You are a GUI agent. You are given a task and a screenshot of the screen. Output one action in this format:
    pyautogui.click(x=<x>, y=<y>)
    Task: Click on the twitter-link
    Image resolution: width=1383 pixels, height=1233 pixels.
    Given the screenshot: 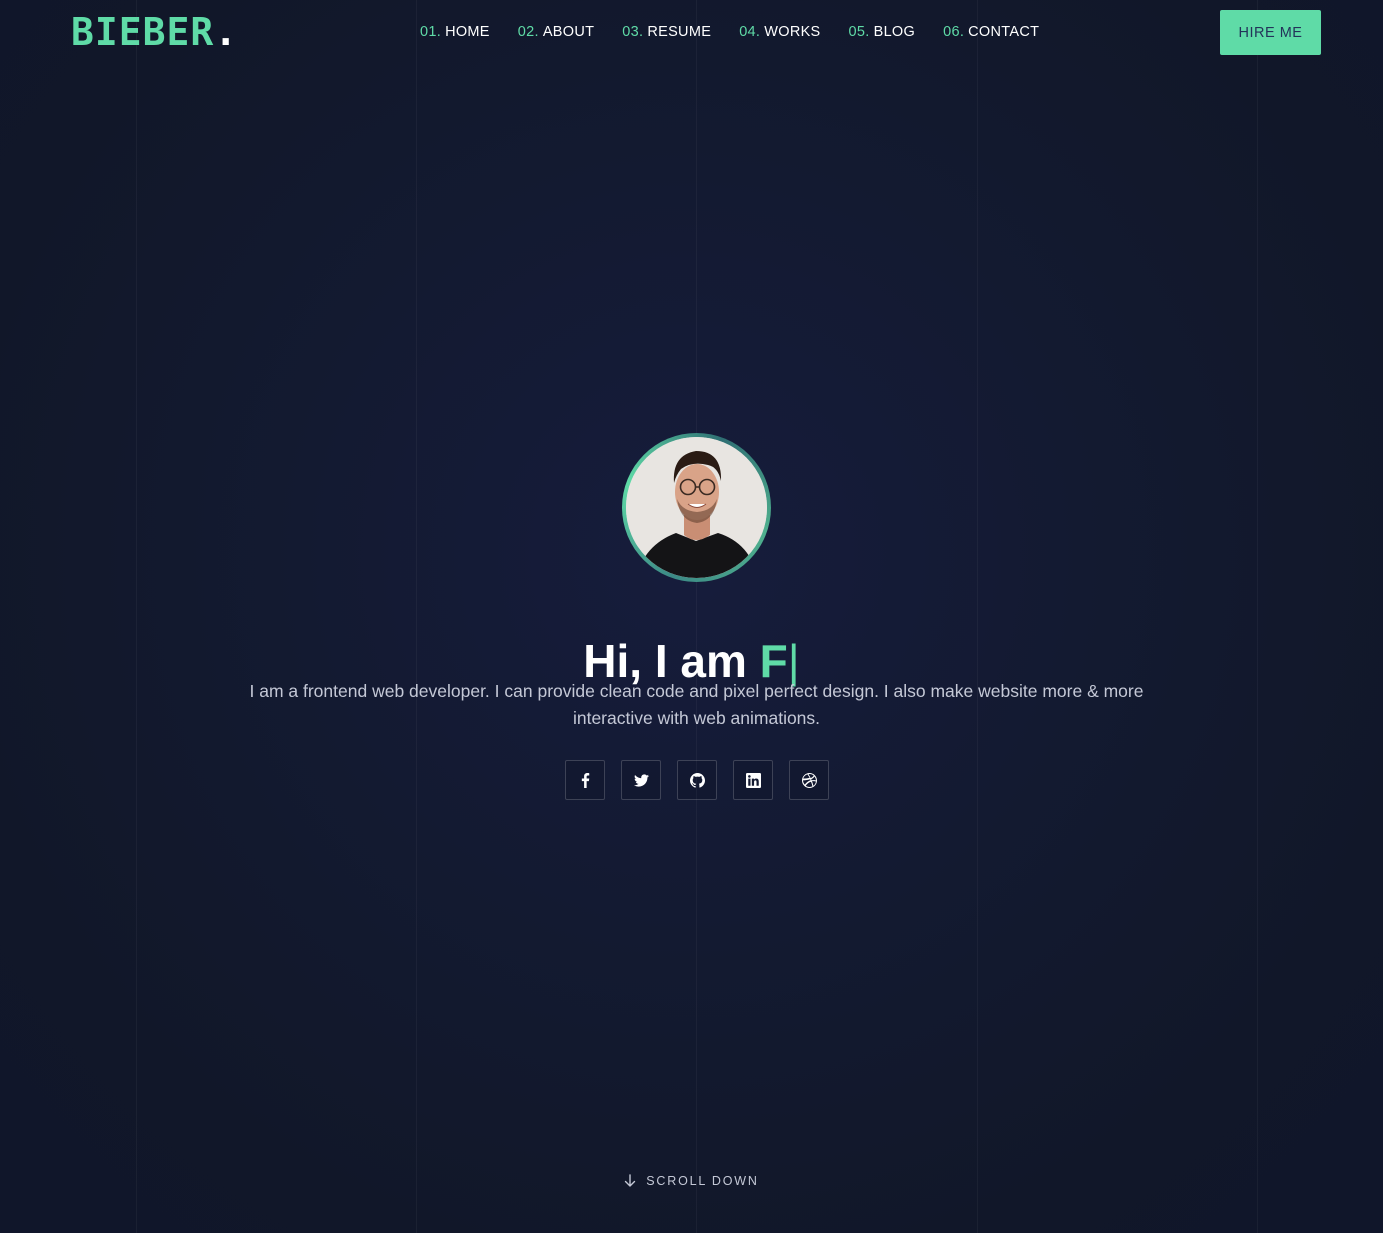 What is the action you would take?
    pyautogui.click(x=641, y=780)
    